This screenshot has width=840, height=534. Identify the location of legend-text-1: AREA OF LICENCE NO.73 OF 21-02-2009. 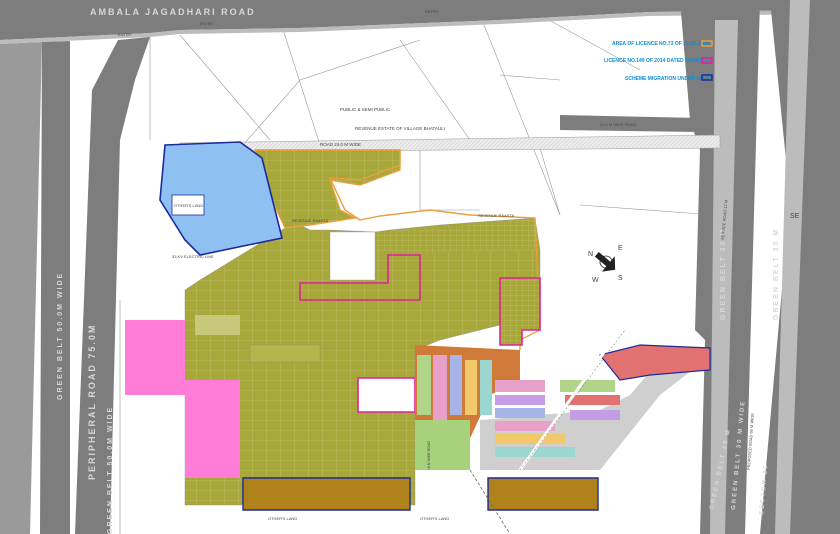
(660, 44).